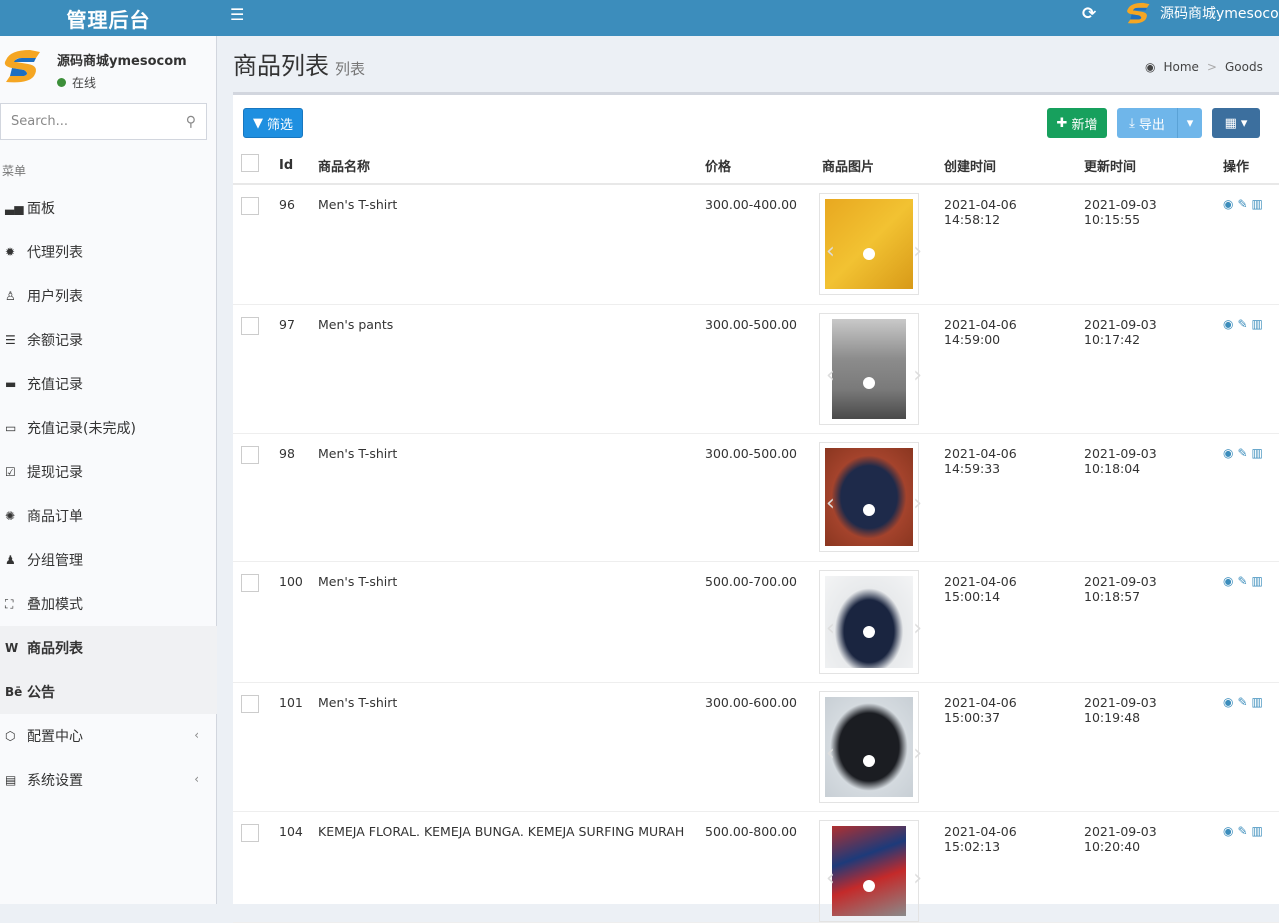  I want to click on export-dropdown-button: ▾, so click(1189, 123).